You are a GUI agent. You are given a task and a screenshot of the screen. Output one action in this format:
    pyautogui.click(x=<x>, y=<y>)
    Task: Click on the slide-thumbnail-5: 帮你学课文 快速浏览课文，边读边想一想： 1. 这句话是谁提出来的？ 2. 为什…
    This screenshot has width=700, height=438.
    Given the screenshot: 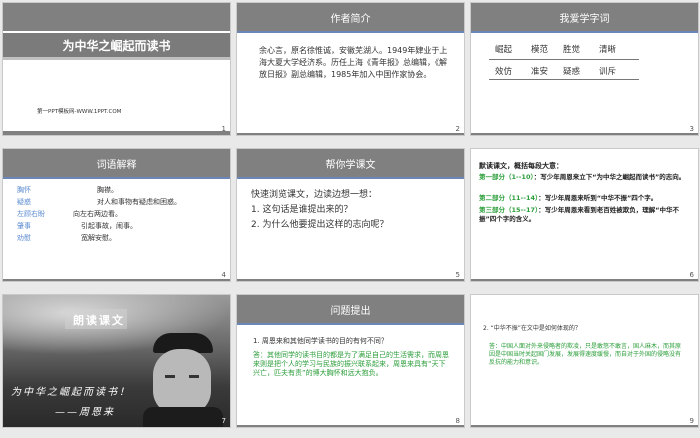 What is the action you would take?
    pyautogui.click(x=350, y=215)
    